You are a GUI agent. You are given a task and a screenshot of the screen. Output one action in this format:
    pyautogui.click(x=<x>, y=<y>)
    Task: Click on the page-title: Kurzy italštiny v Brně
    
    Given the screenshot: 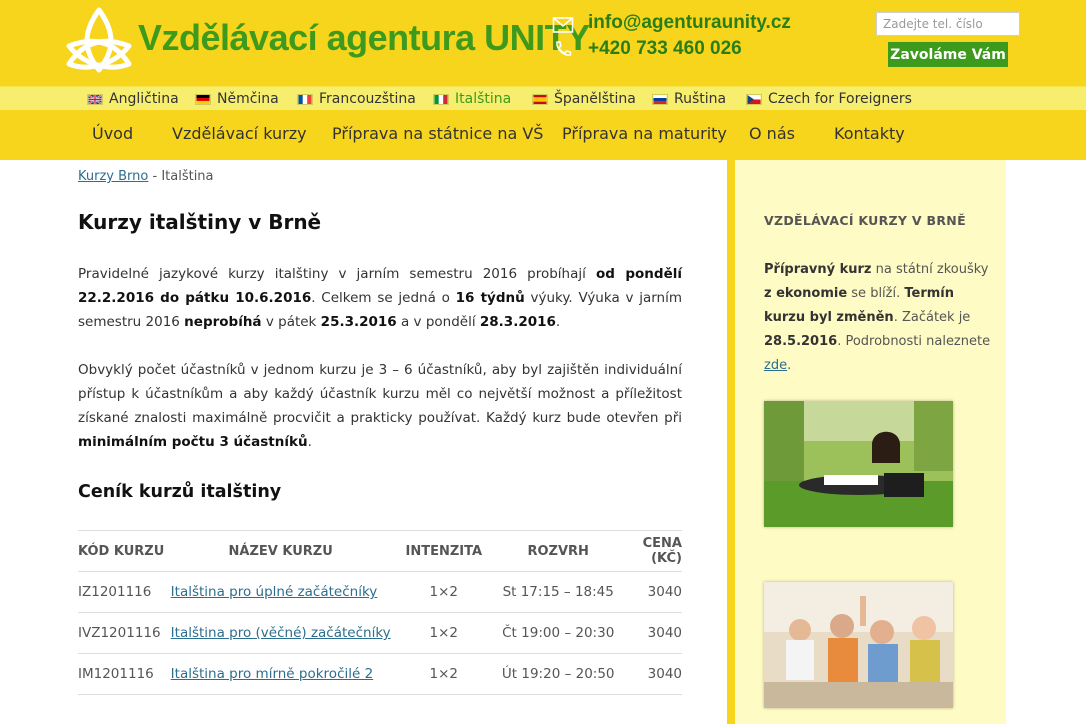 What is the action you would take?
    pyautogui.click(x=200, y=222)
    